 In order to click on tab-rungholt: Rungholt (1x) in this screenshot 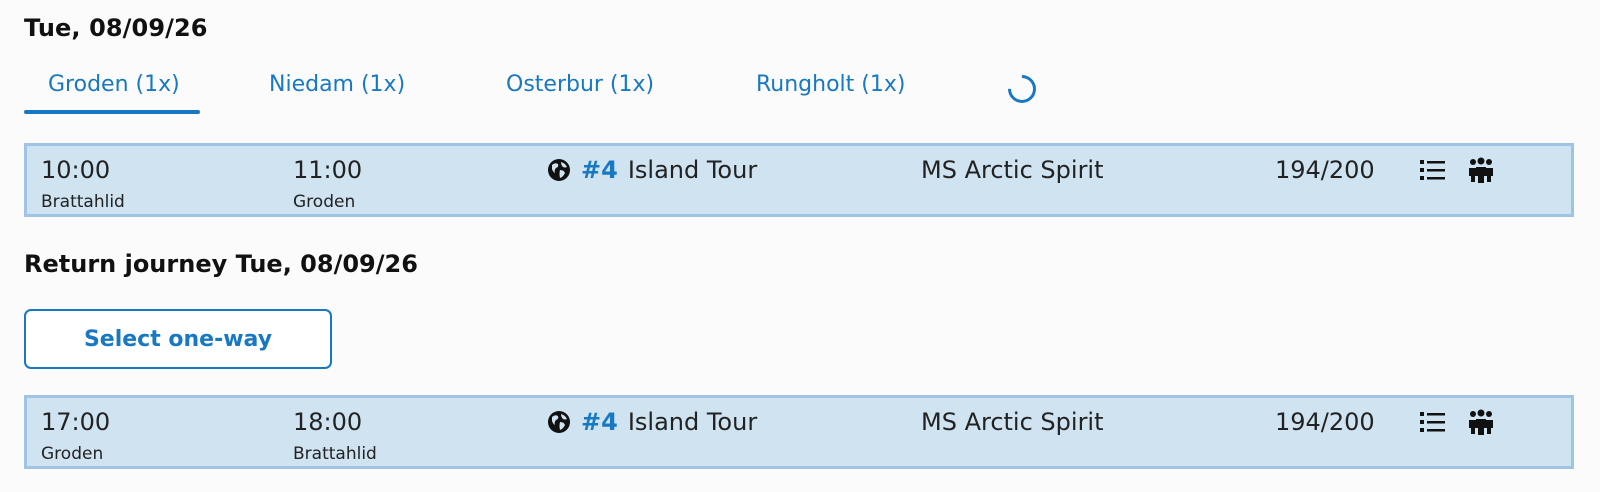, I will do `click(830, 84)`.